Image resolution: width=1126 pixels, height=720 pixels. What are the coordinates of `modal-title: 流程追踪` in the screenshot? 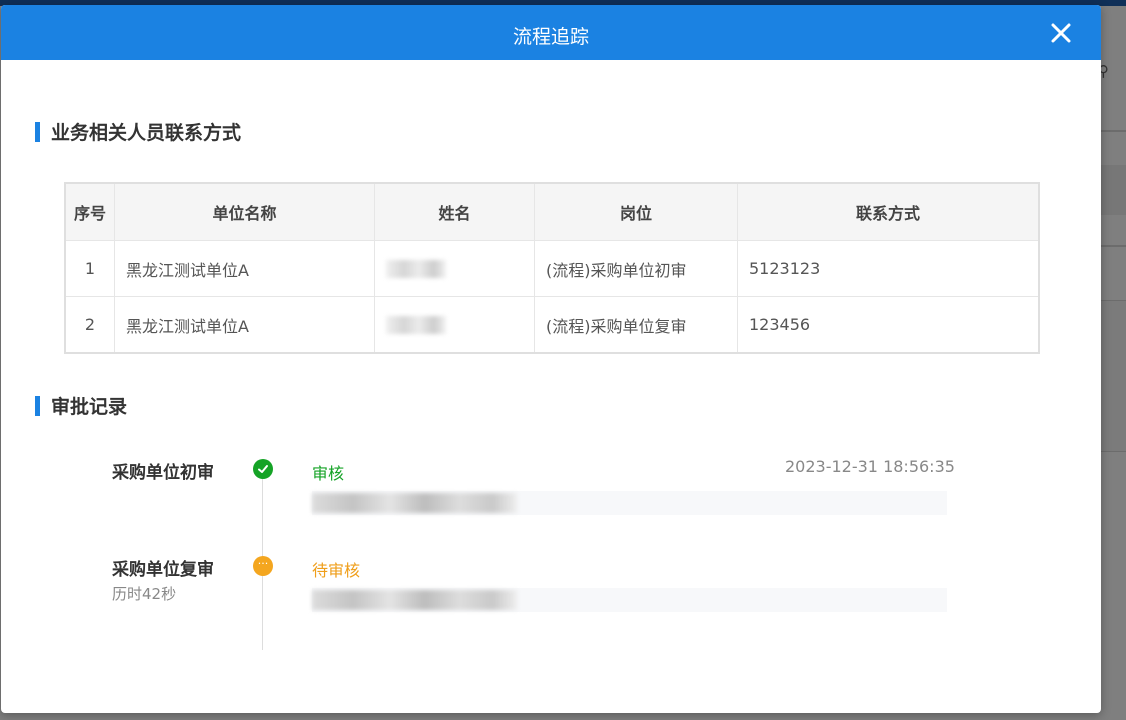 It's located at (550, 37).